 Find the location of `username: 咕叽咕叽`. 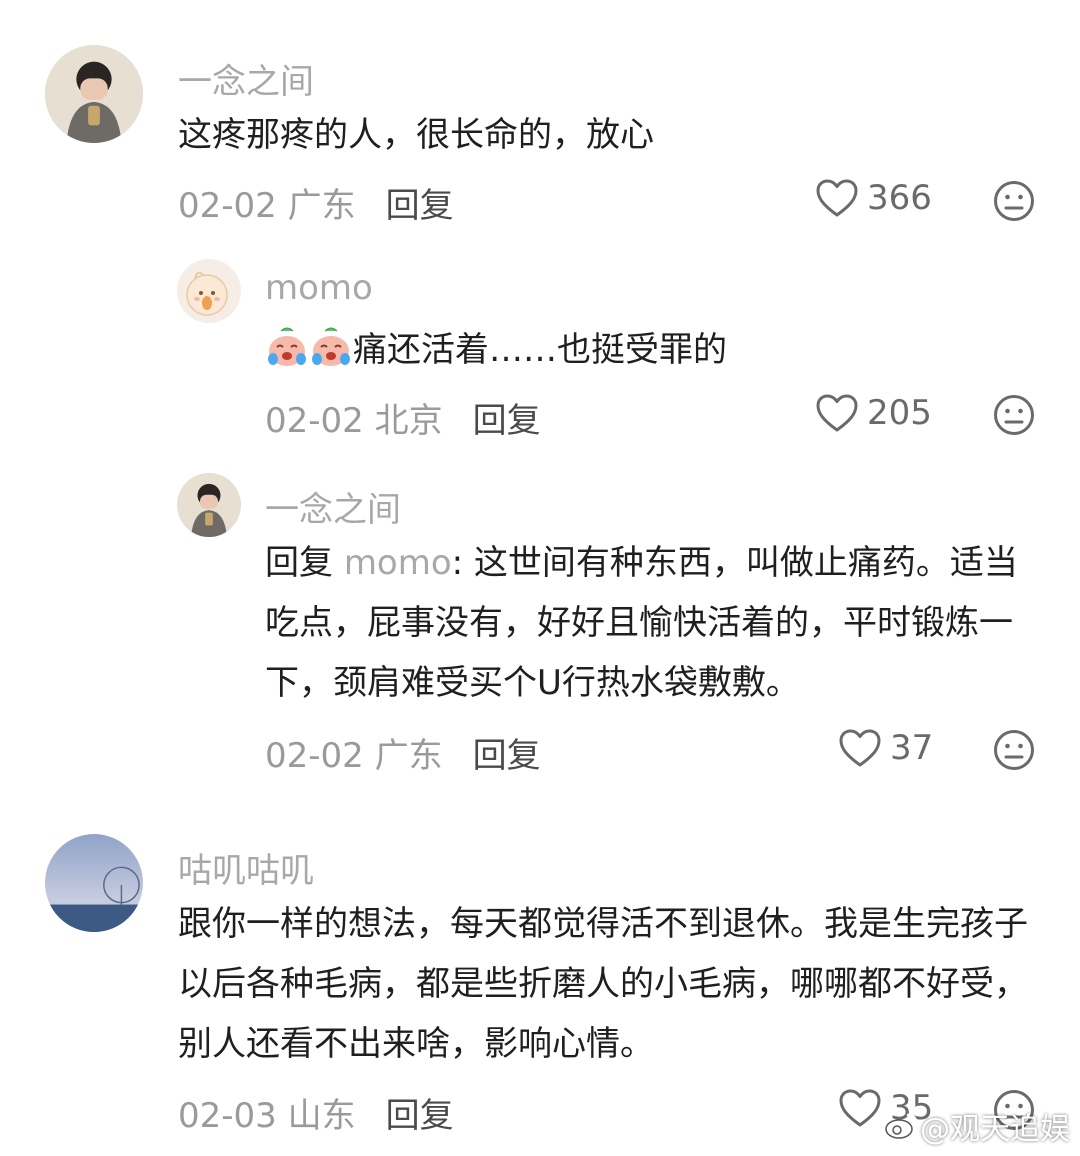

username: 咕叽咕叽 is located at coordinates (246, 867).